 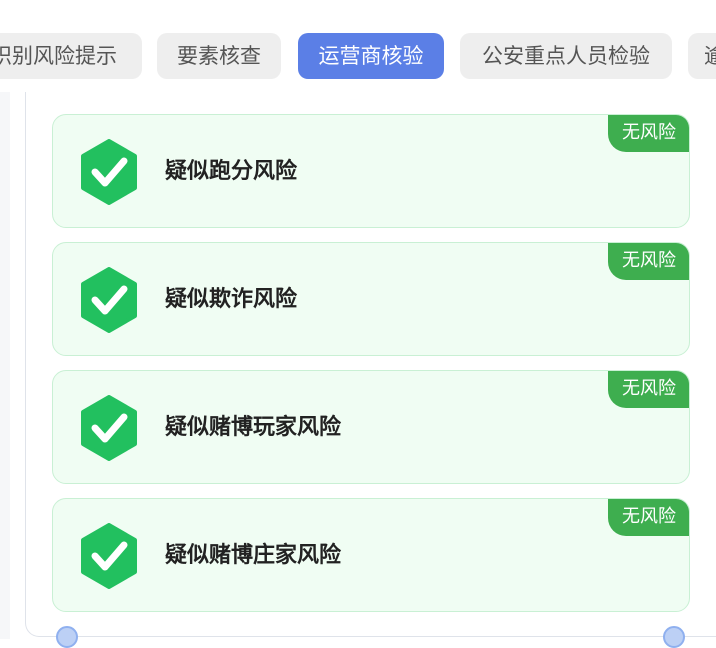 What do you see at coordinates (5, 365) in the screenshot?
I see `left-edge-strip` at bounding box center [5, 365].